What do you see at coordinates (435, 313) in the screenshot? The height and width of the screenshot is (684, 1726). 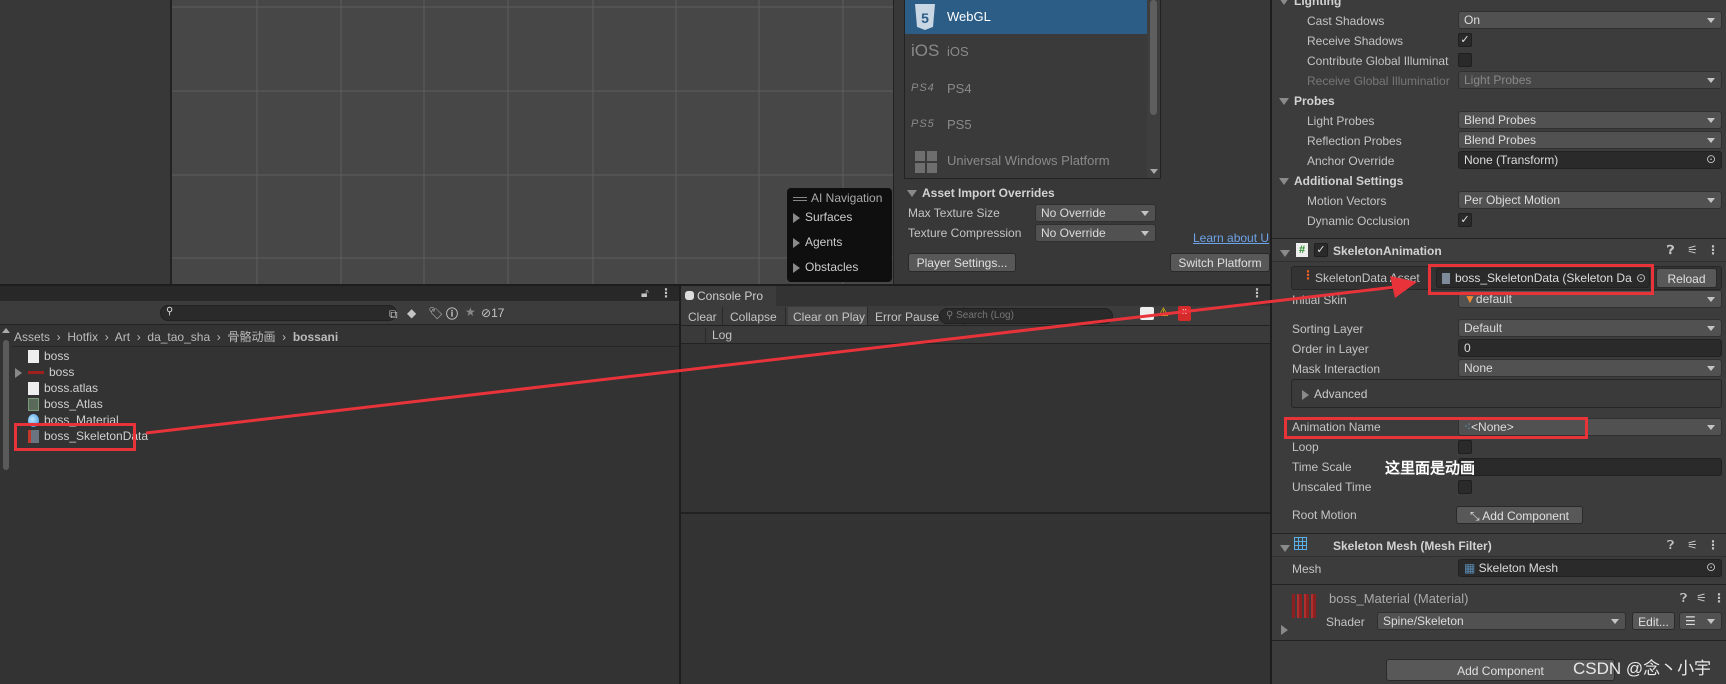 I see `filter-by-label-icon: 🏷︎` at bounding box center [435, 313].